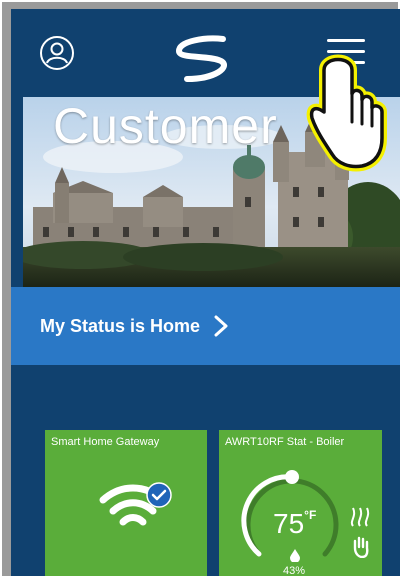  What do you see at coordinates (105, 442) in the screenshot?
I see `tile-title: Smart Home Gateway` at bounding box center [105, 442].